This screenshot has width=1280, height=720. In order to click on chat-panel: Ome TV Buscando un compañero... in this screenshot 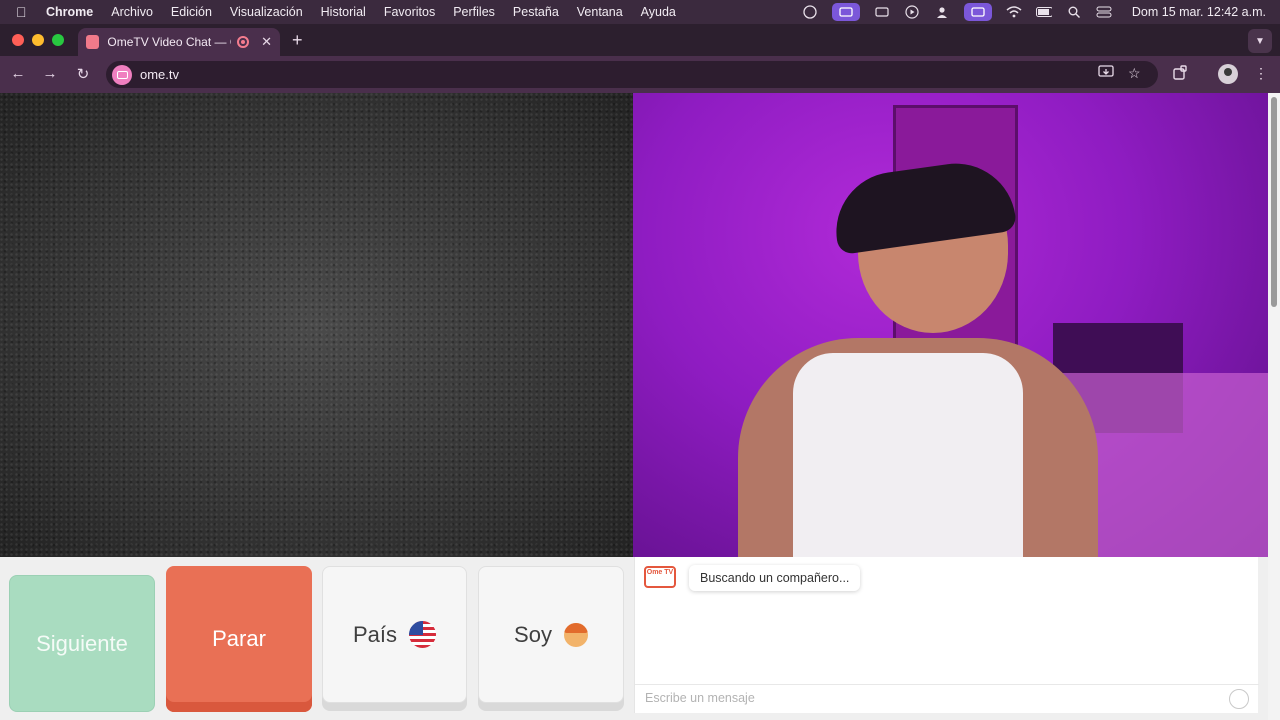, I will do `click(946, 635)`.